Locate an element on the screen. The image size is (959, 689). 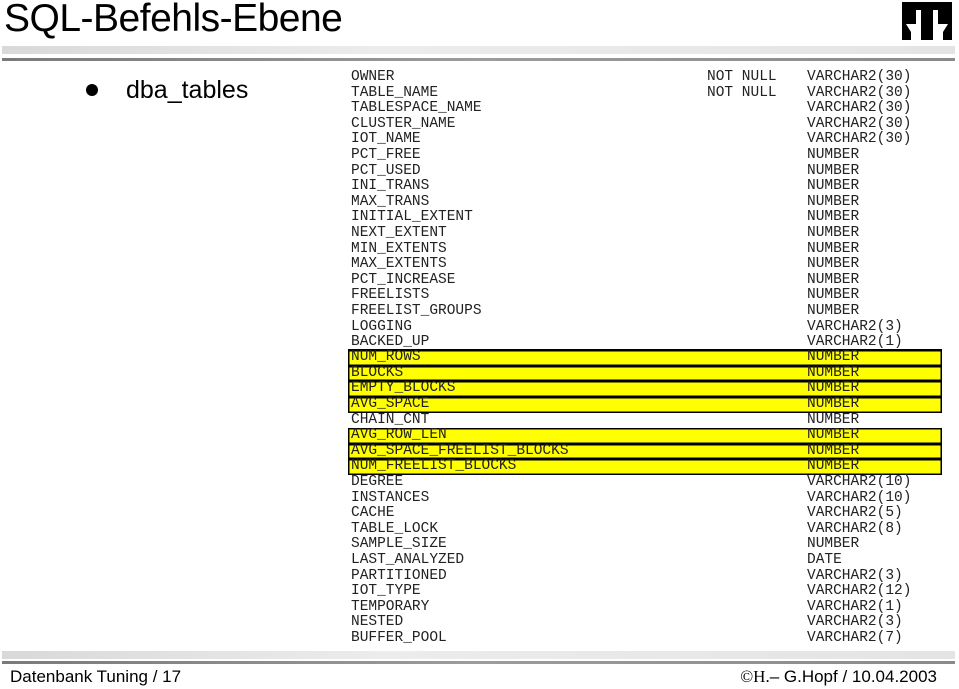
column-row: INI_TRANS NUMBER is located at coordinates (645, 187).